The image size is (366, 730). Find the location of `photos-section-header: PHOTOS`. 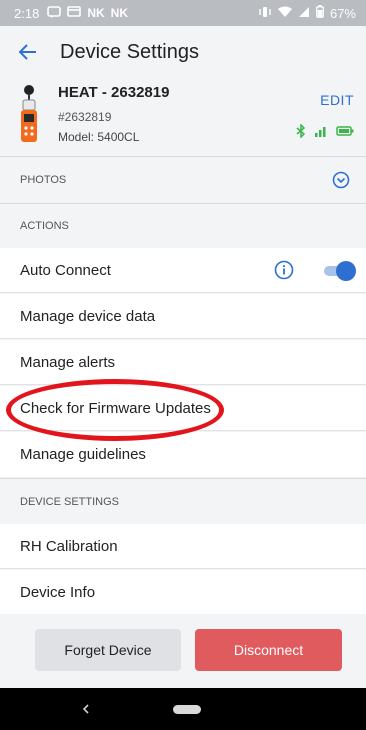

photos-section-header: PHOTOS is located at coordinates (183, 180).